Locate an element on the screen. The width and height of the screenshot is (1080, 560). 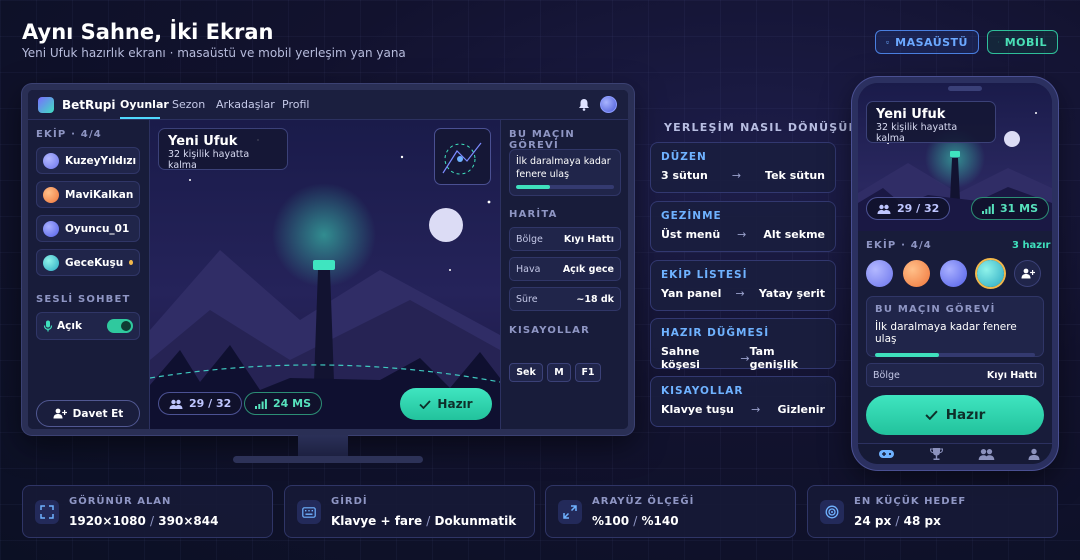
shortcut-key: Sek is located at coordinates (526, 372).